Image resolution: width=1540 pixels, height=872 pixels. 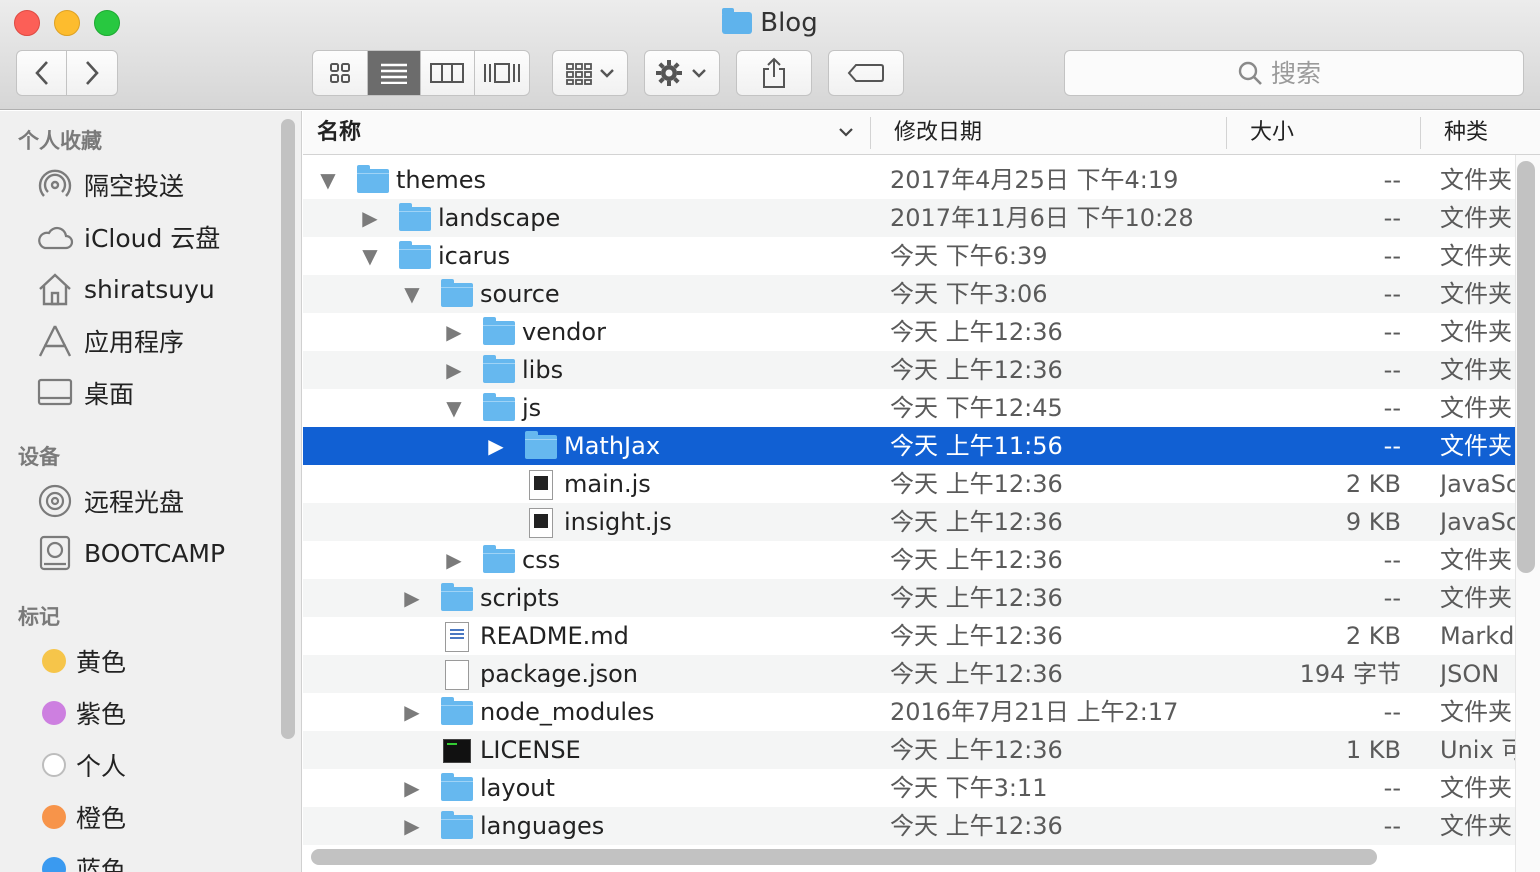 I want to click on search-field, so click(x=1294, y=73).